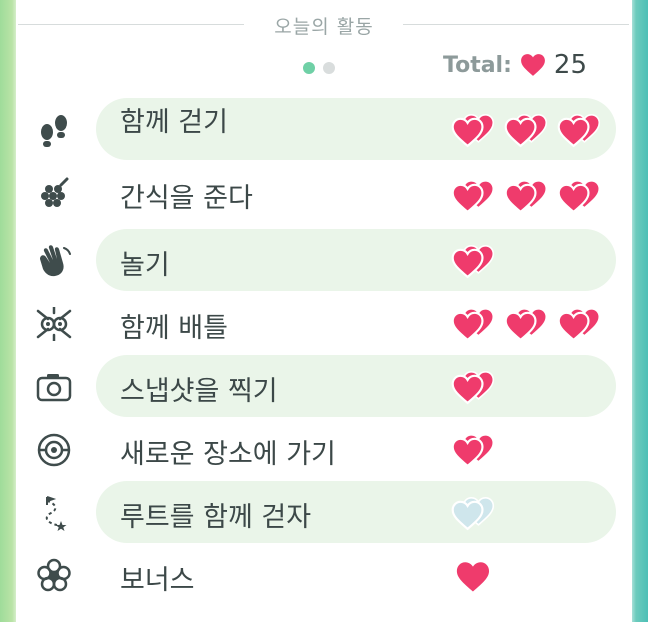 The width and height of the screenshot is (648, 622). What do you see at coordinates (54, 130) in the screenshot?
I see `footprints-icon` at bounding box center [54, 130].